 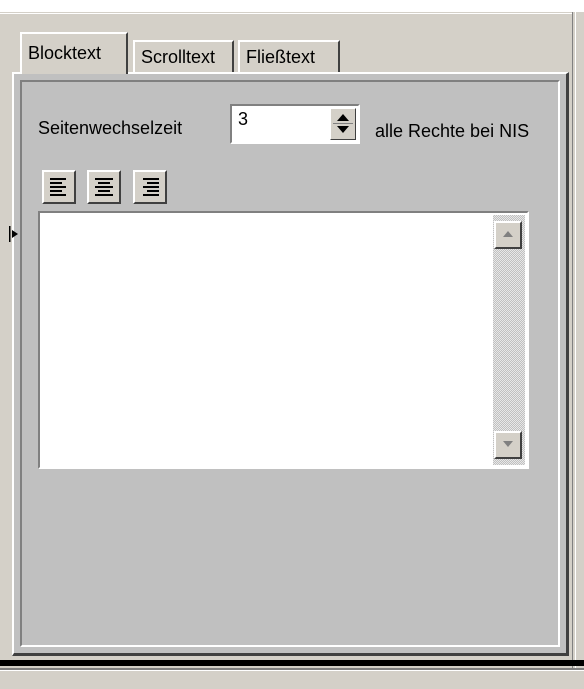 I want to click on align-right-button, so click(x=150, y=187).